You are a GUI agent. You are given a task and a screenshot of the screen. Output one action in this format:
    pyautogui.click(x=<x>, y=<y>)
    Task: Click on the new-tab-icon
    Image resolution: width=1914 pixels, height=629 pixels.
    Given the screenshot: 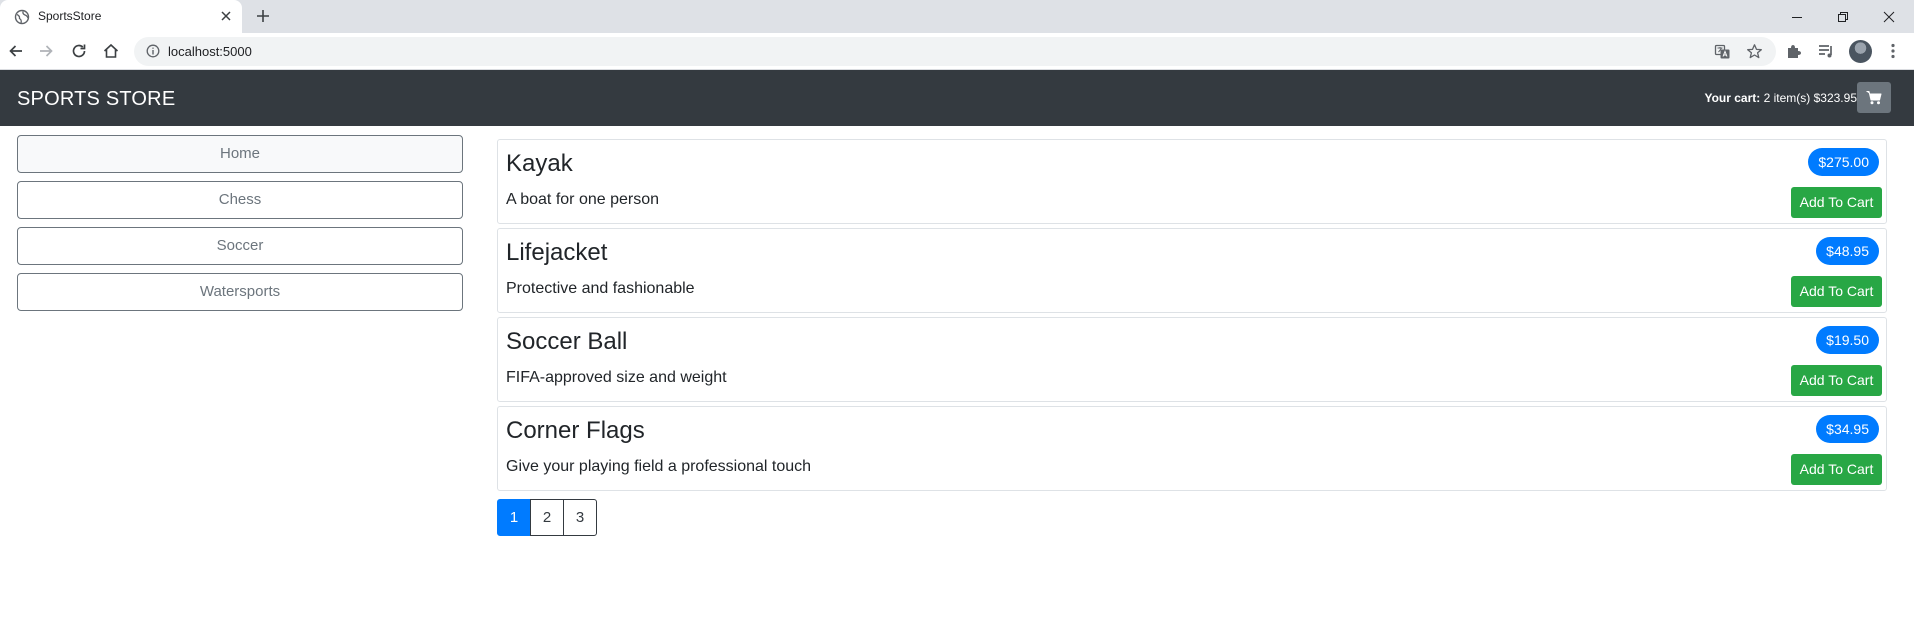 What is the action you would take?
    pyautogui.click(x=263, y=16)
    